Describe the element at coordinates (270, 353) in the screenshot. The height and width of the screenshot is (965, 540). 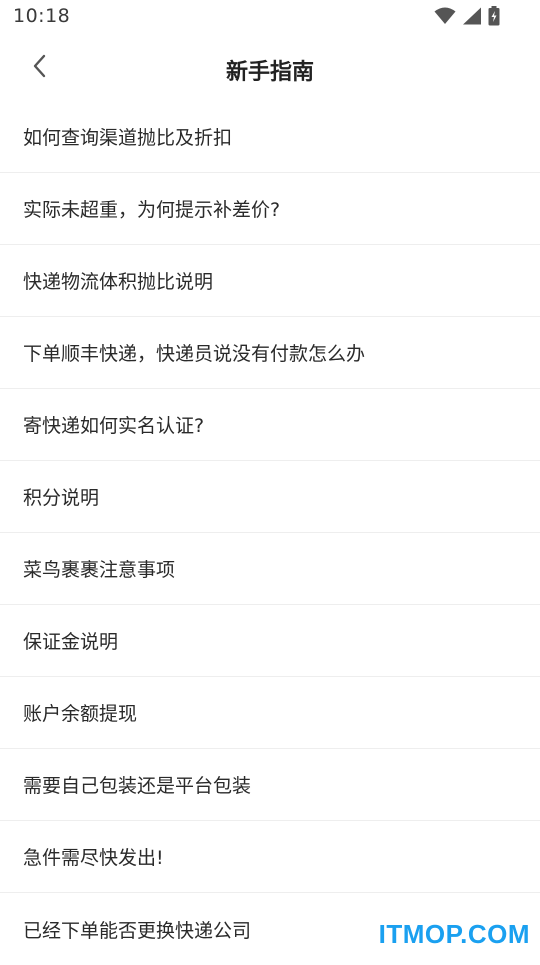
I see `guide-item-sf-payment: 下单顺丰快递，快递员说没有付款怎么办` at that location.